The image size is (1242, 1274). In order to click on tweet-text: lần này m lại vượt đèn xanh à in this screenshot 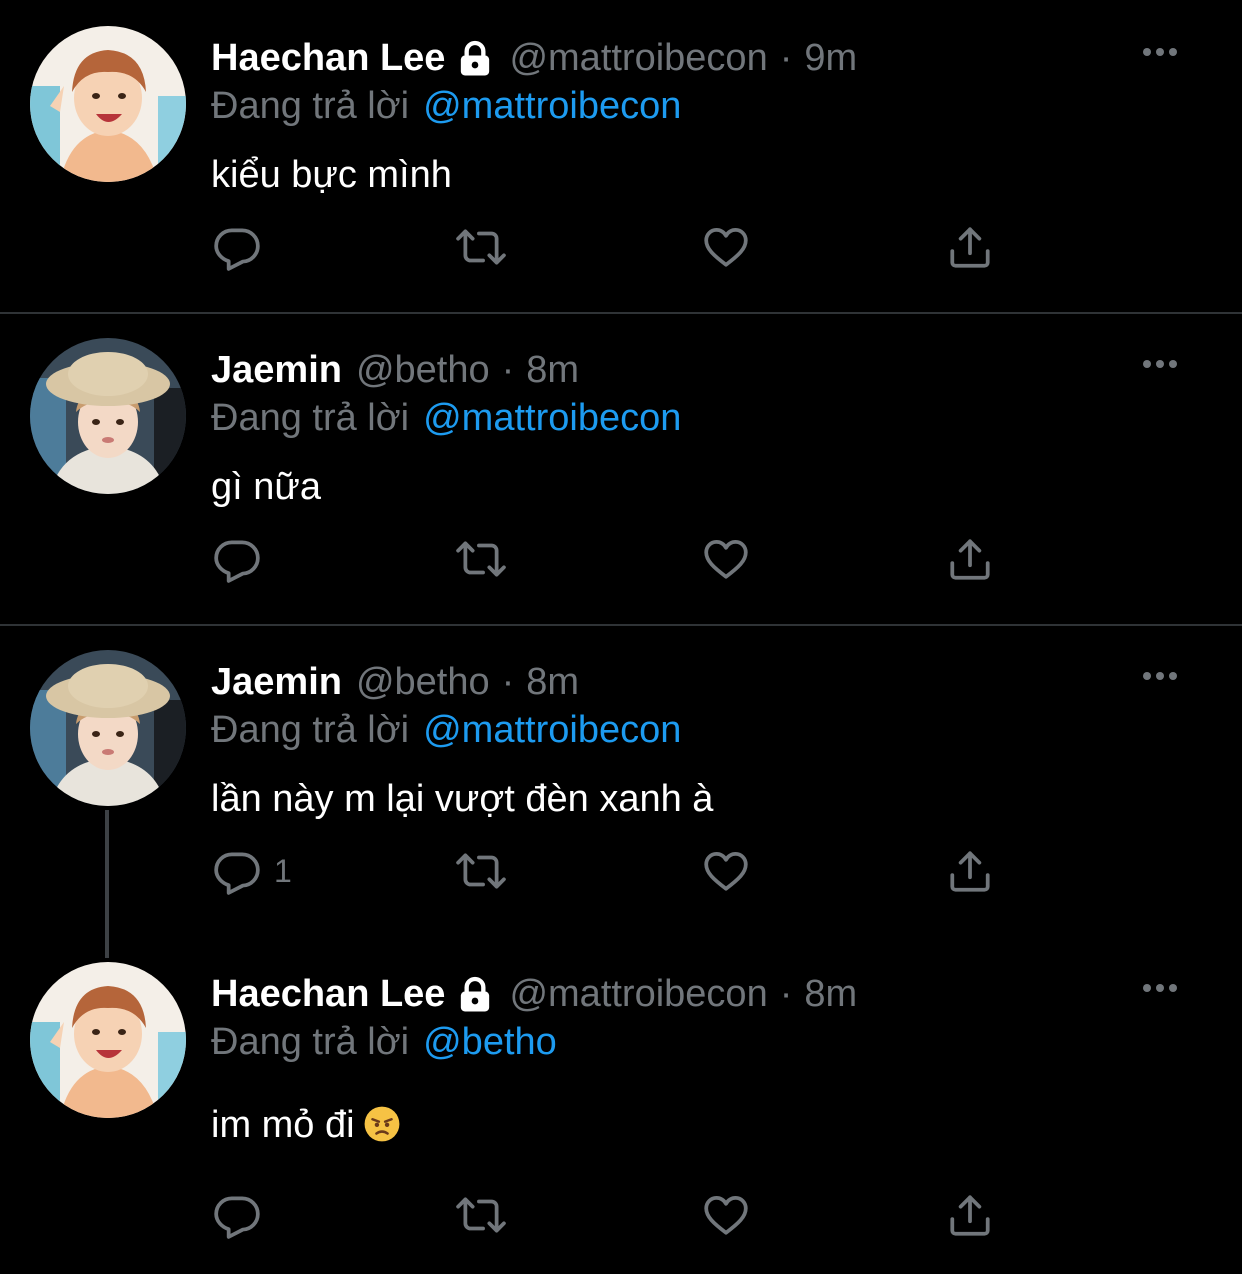, I will do `click(462, 799)`.